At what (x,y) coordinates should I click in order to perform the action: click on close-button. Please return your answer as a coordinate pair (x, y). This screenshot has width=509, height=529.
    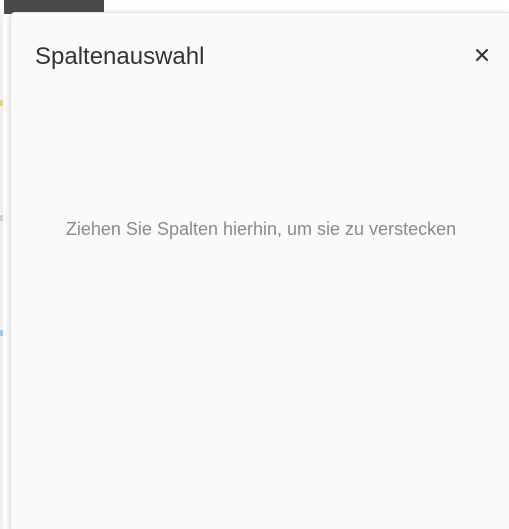
    Looking at the image, I should click on (482, 55).